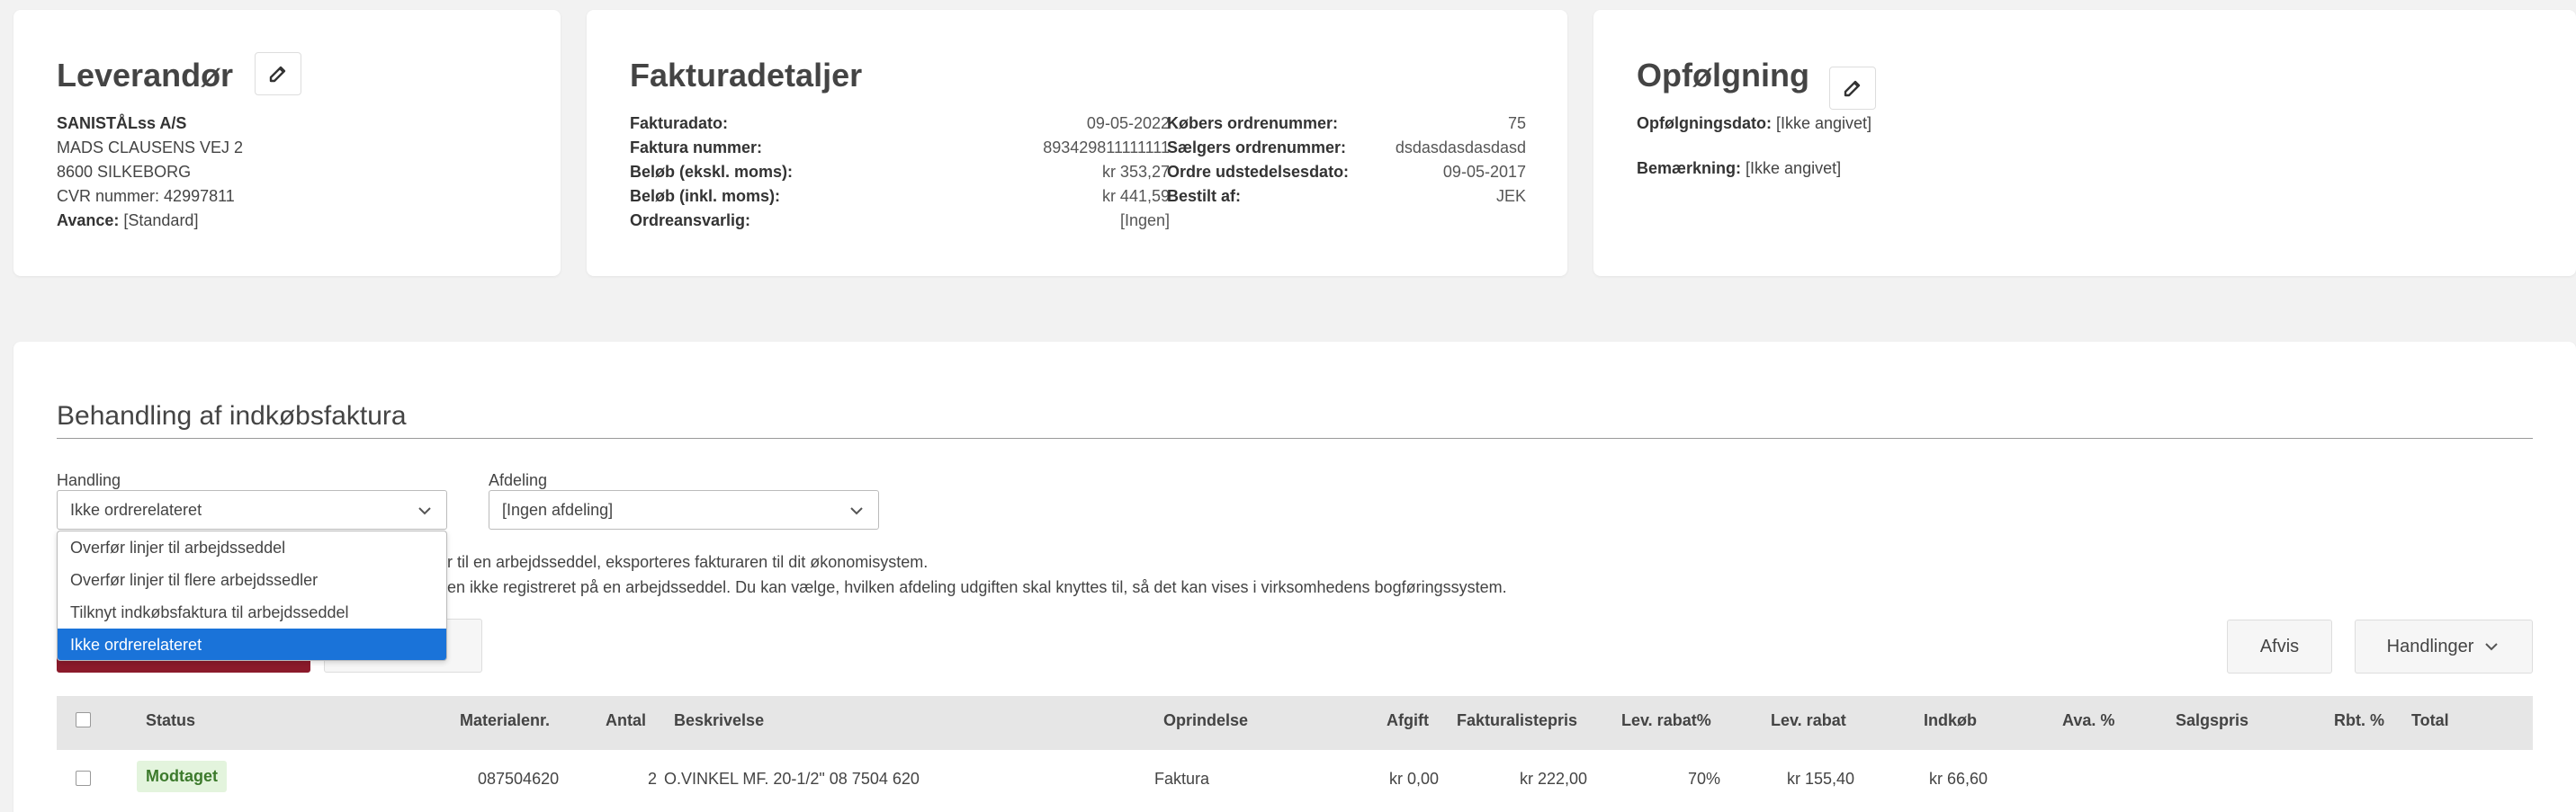  Describe the element at coordinates (146, 75) in the screenshot. I see `supplier-title: Leverandør` at that location.